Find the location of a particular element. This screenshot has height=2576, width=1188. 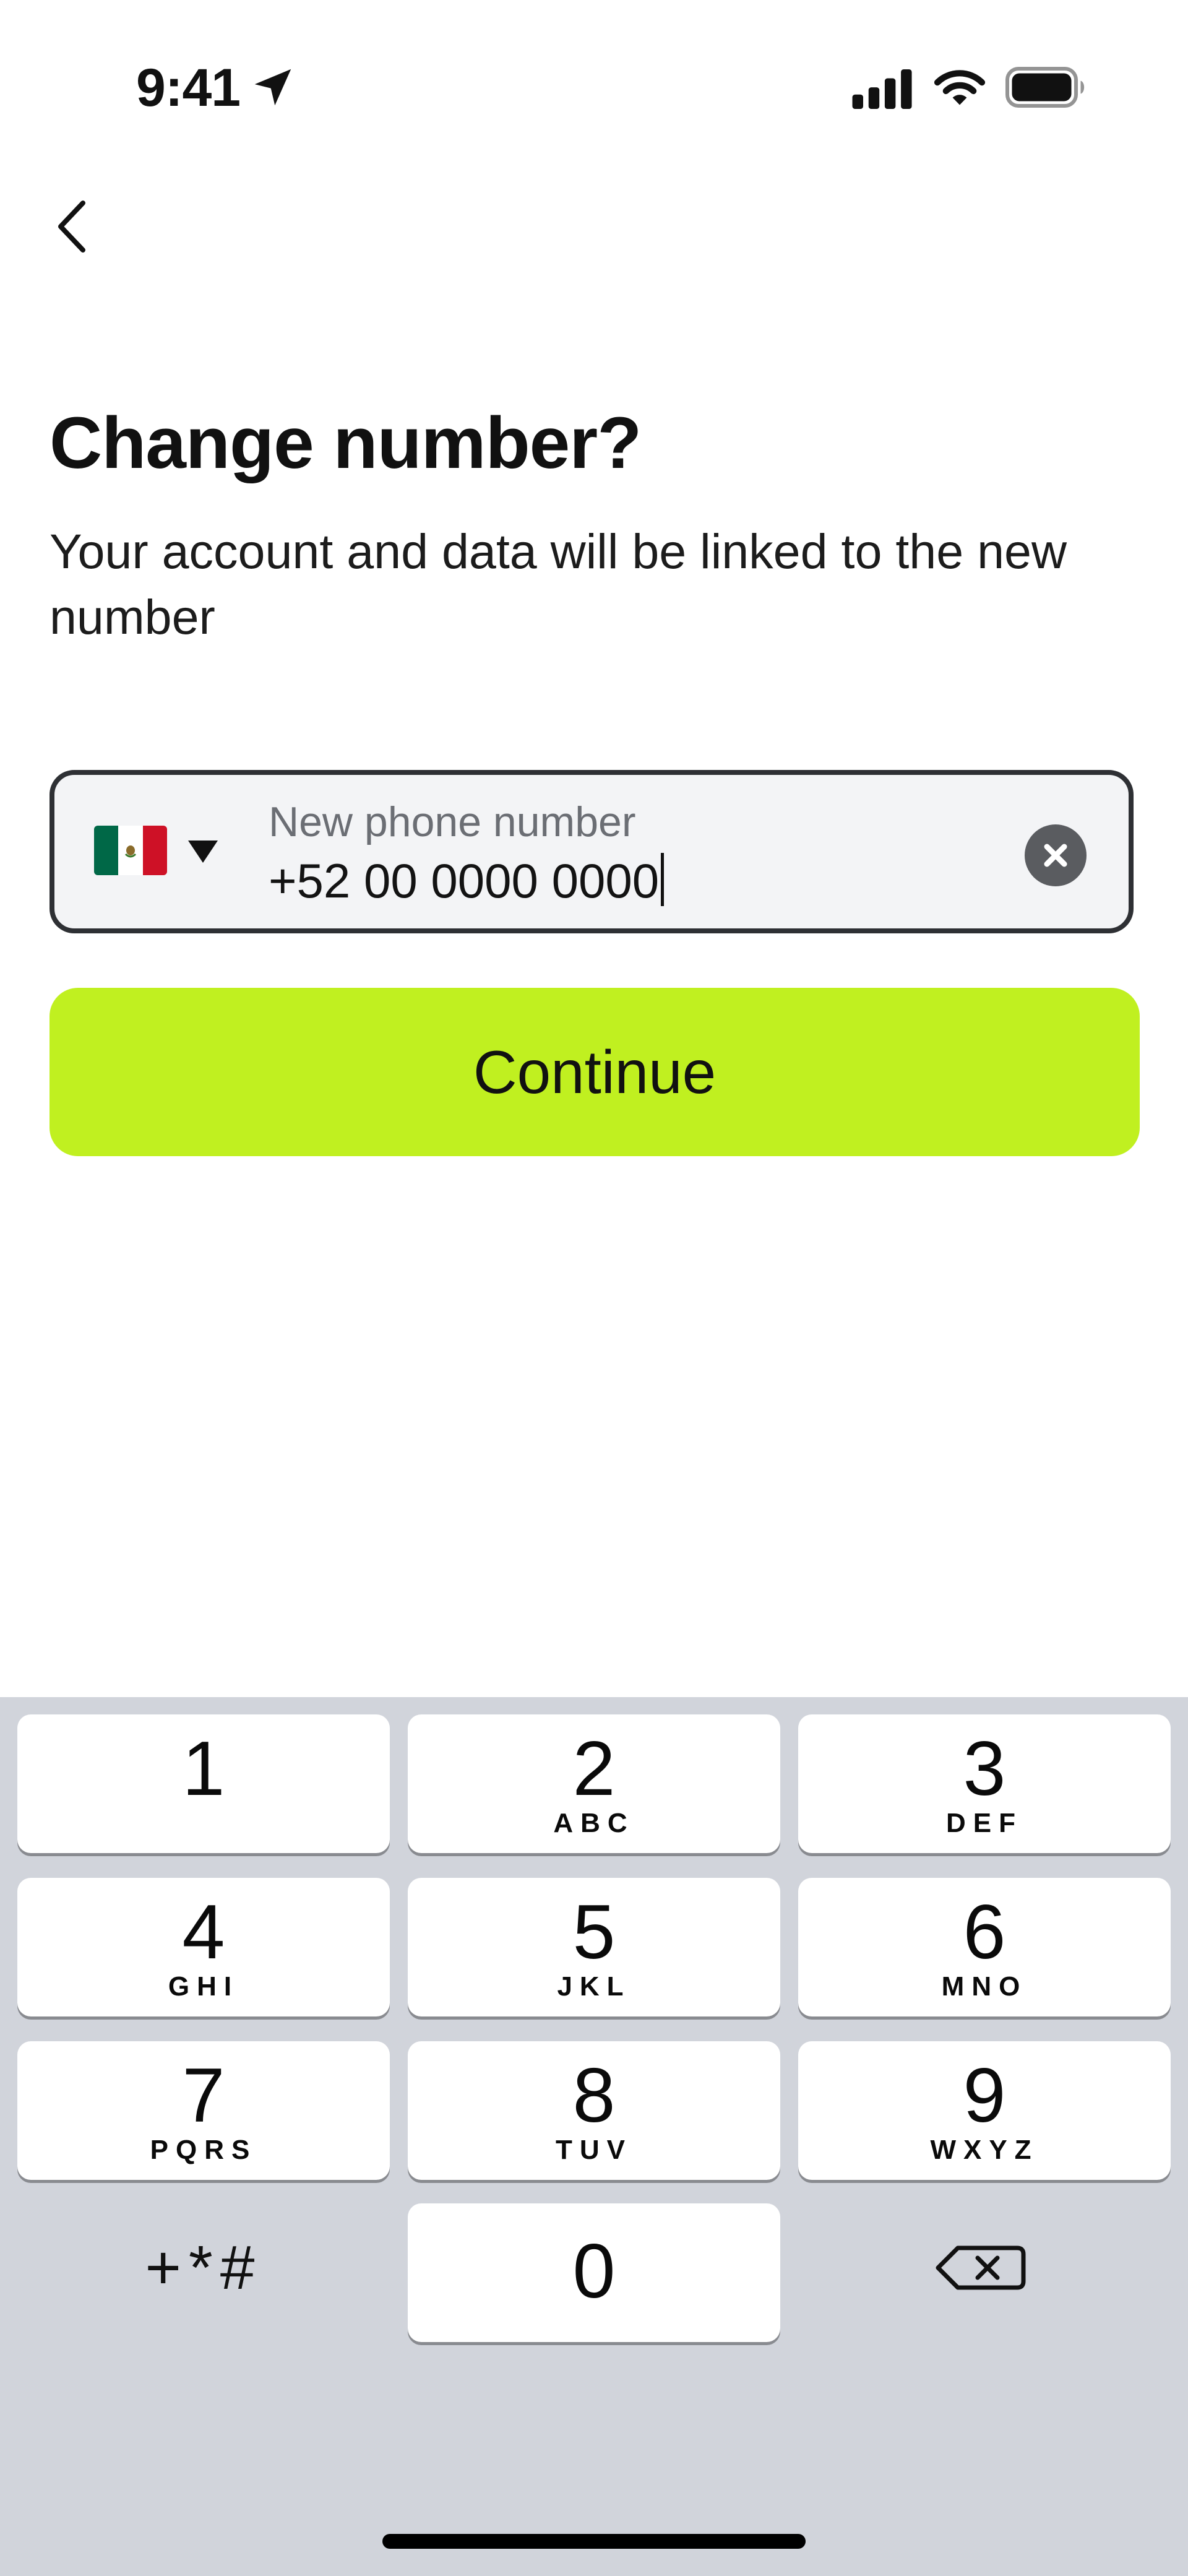

key-digit: 0 is located at coordinates (594, 2271).